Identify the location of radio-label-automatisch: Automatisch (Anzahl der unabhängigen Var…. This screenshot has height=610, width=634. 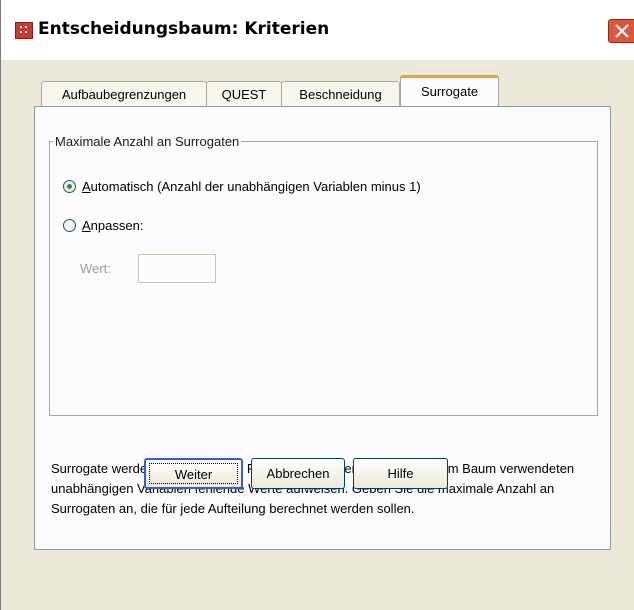
(251, 186).